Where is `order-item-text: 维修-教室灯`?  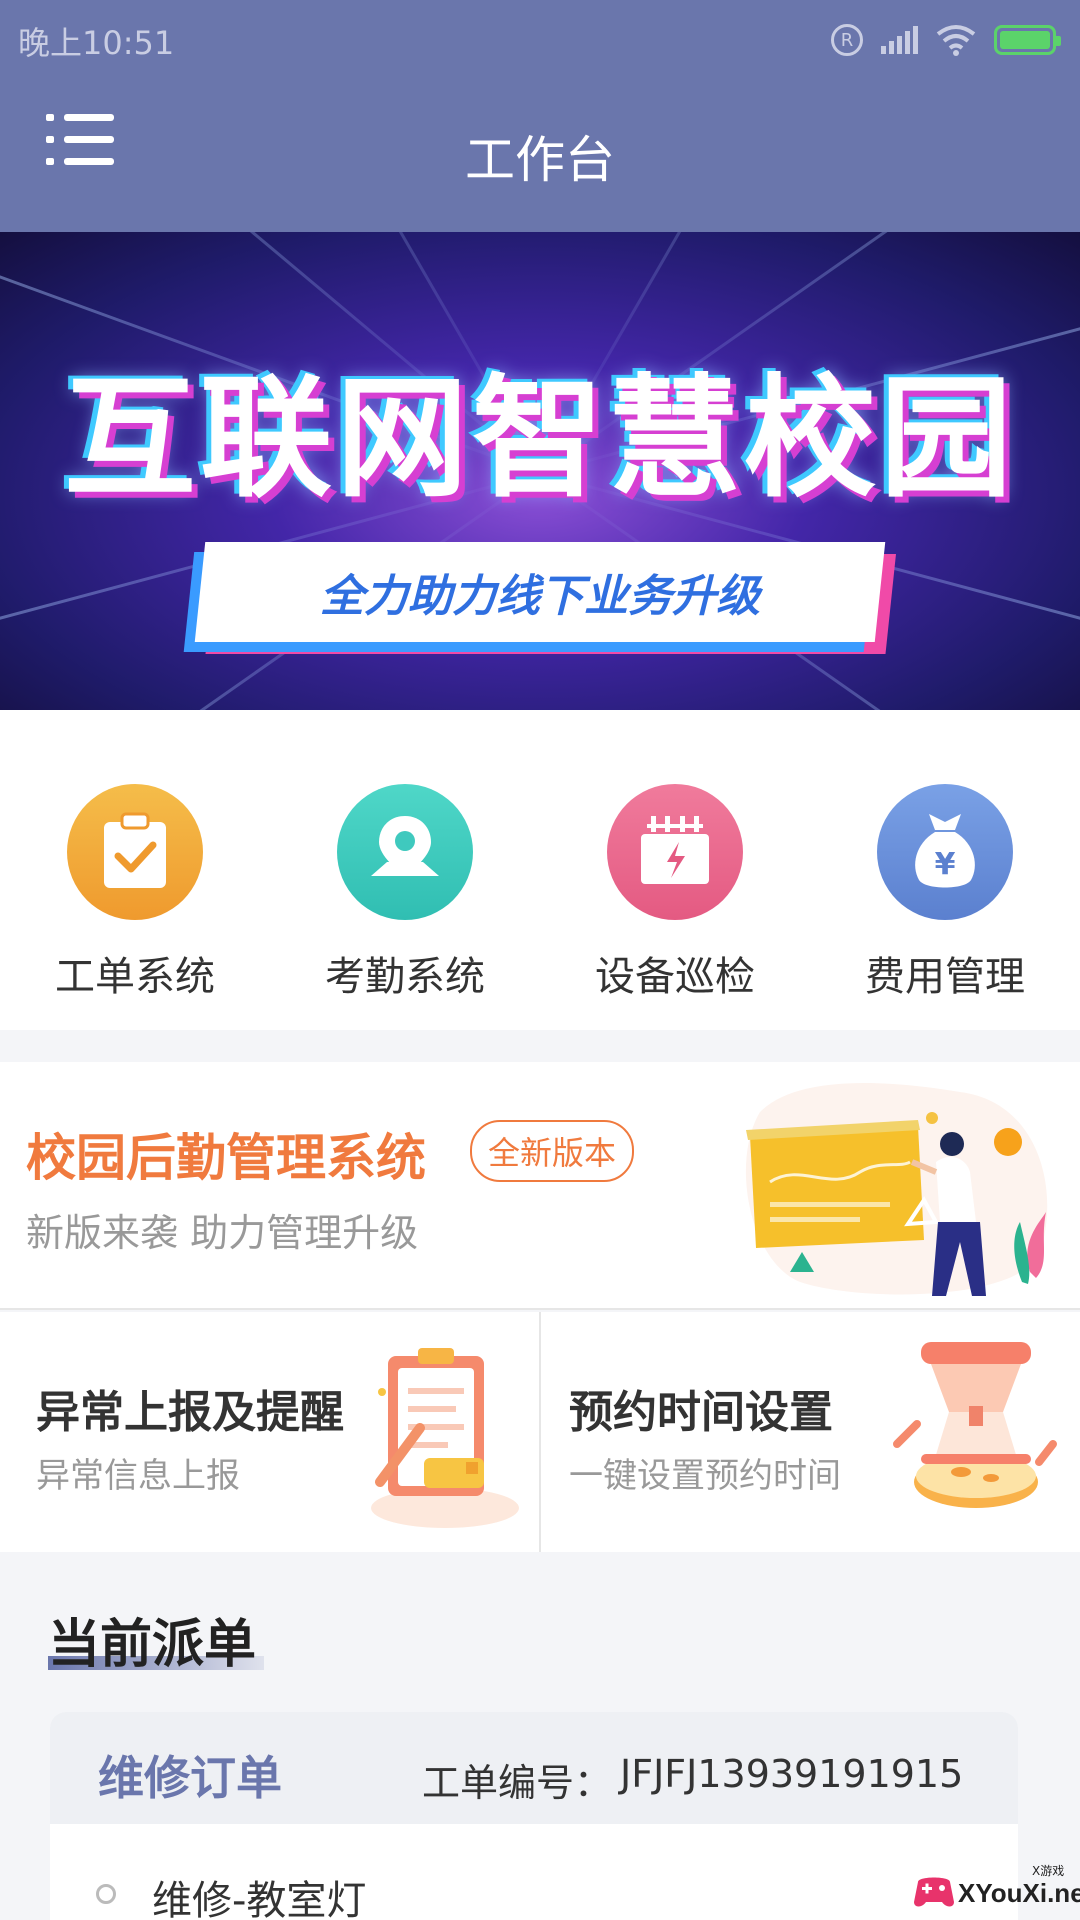
order-item-text: 维修-教室灯 is located at coordinates (259, 1899).